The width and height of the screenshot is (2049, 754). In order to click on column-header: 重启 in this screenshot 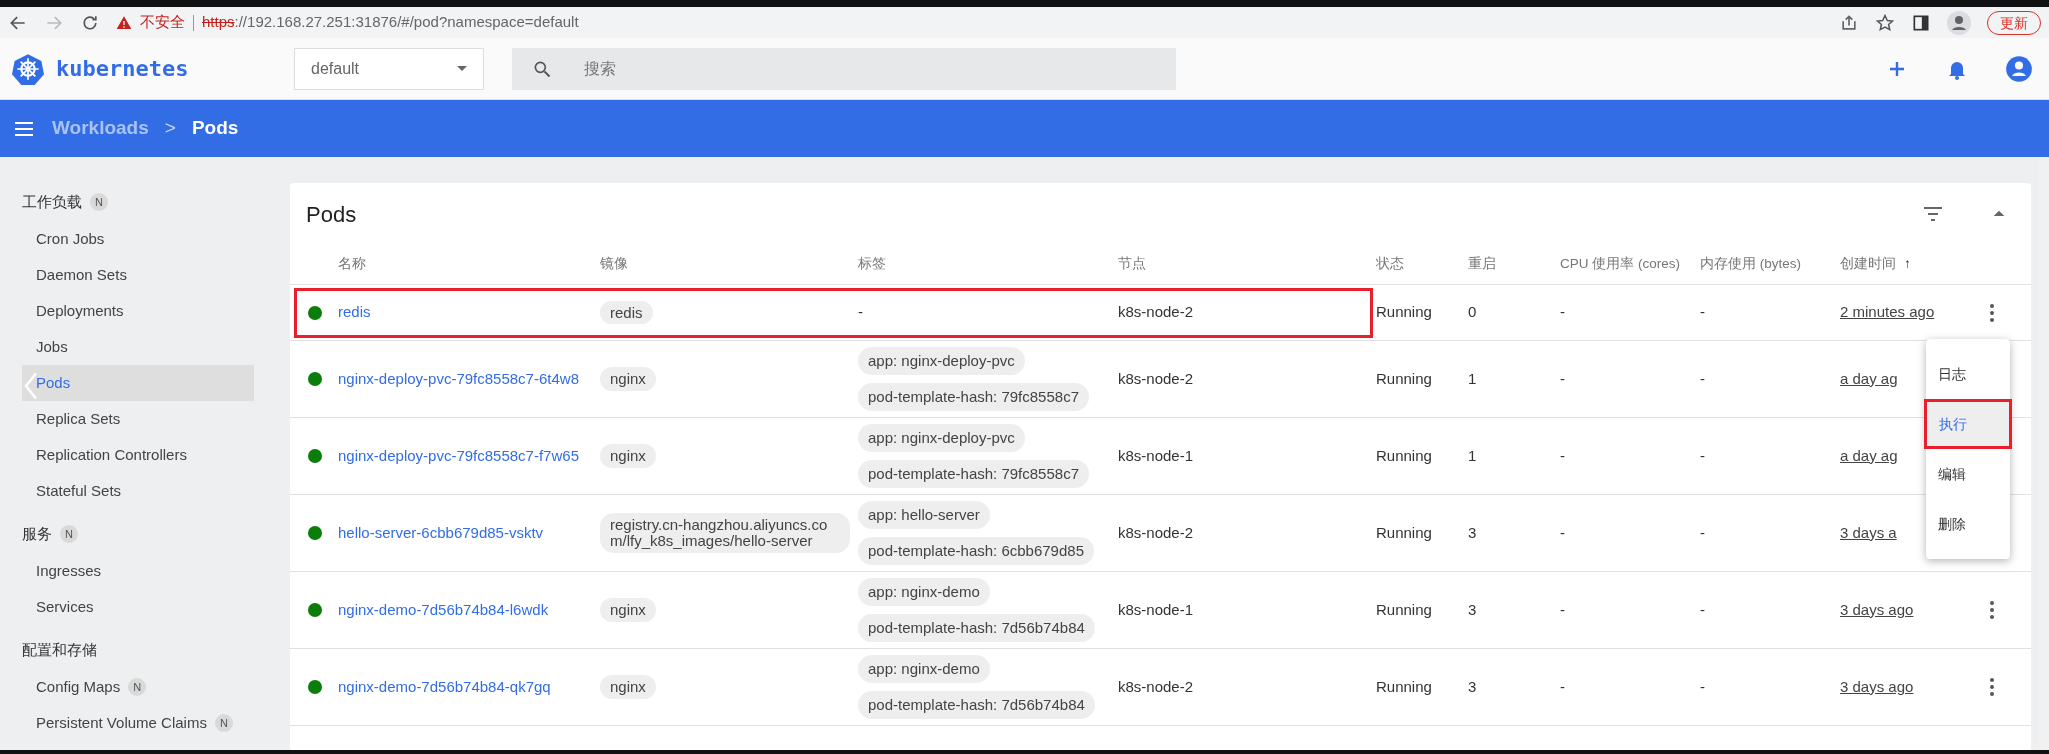, I will do `click(1482, 264)`.